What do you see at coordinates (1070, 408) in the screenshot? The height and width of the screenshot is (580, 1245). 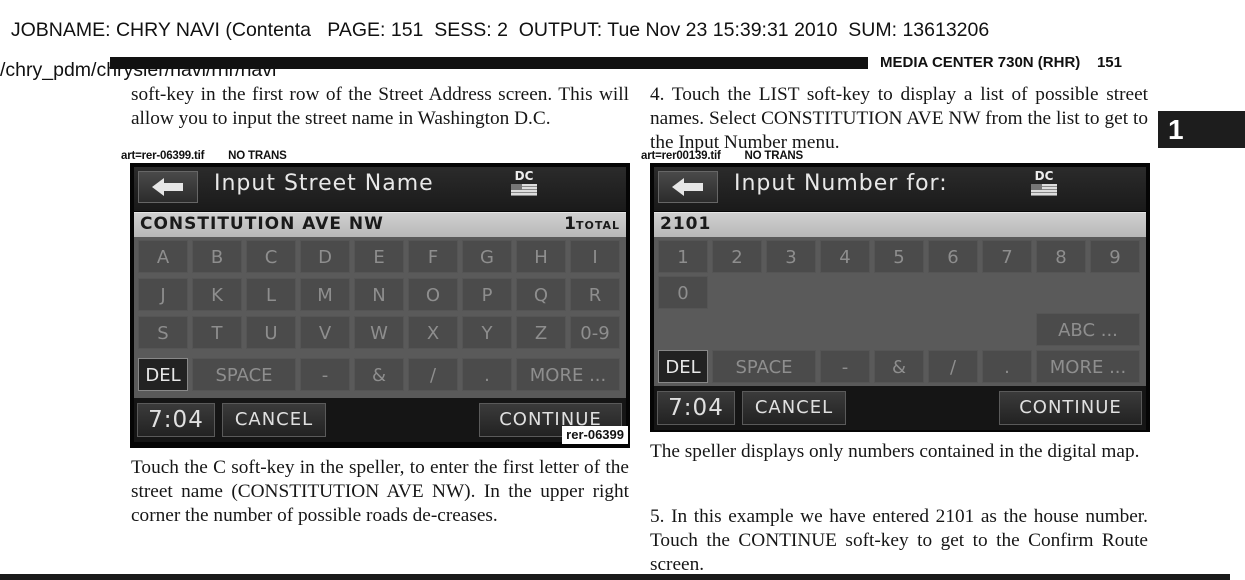 I see `continue-button: CONTINUE` at bounding box center [1070, 408].